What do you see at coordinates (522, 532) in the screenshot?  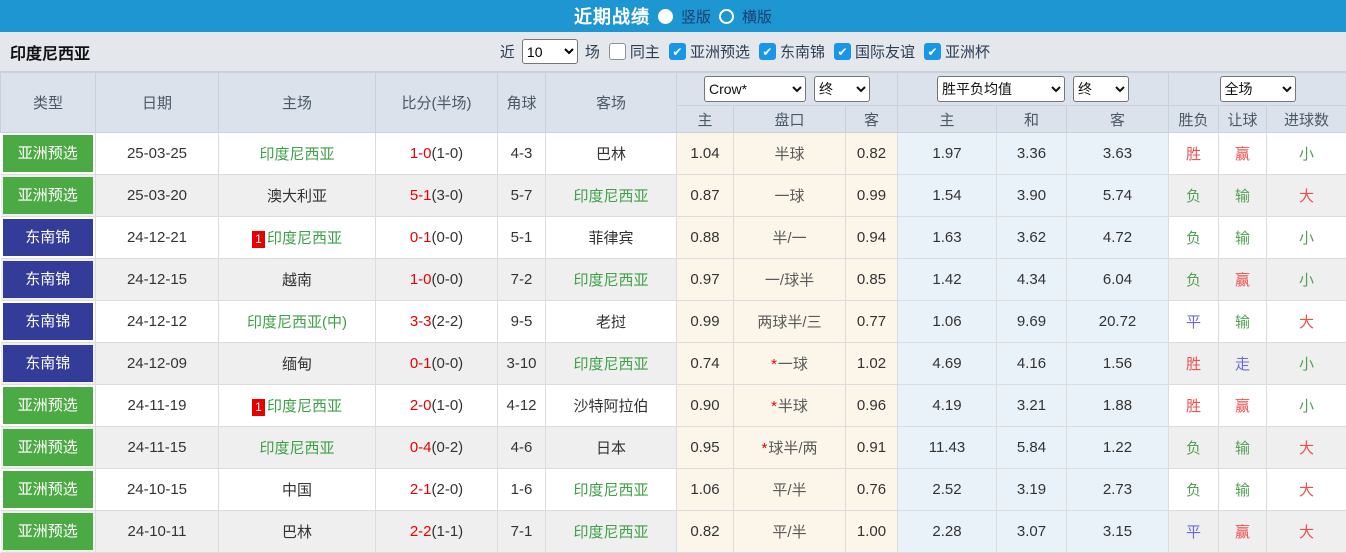 I see `corners-score: 7-1` at bounding box center [522, 532].